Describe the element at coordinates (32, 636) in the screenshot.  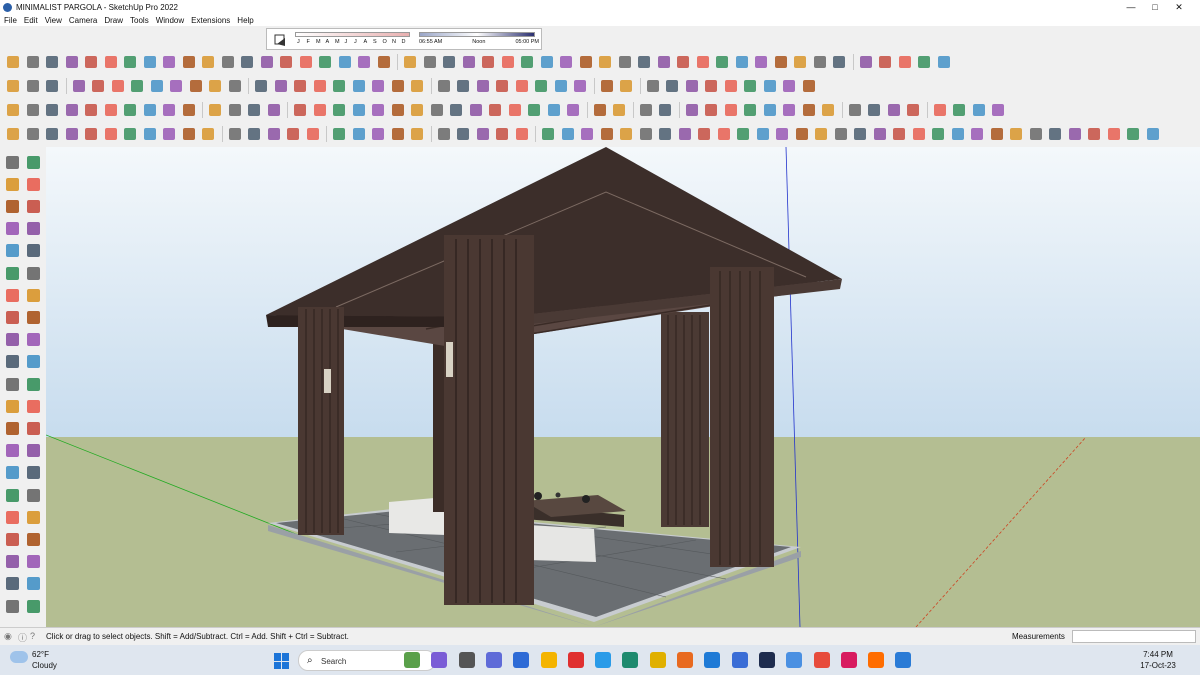
I see `help-icon: ?` at that location.